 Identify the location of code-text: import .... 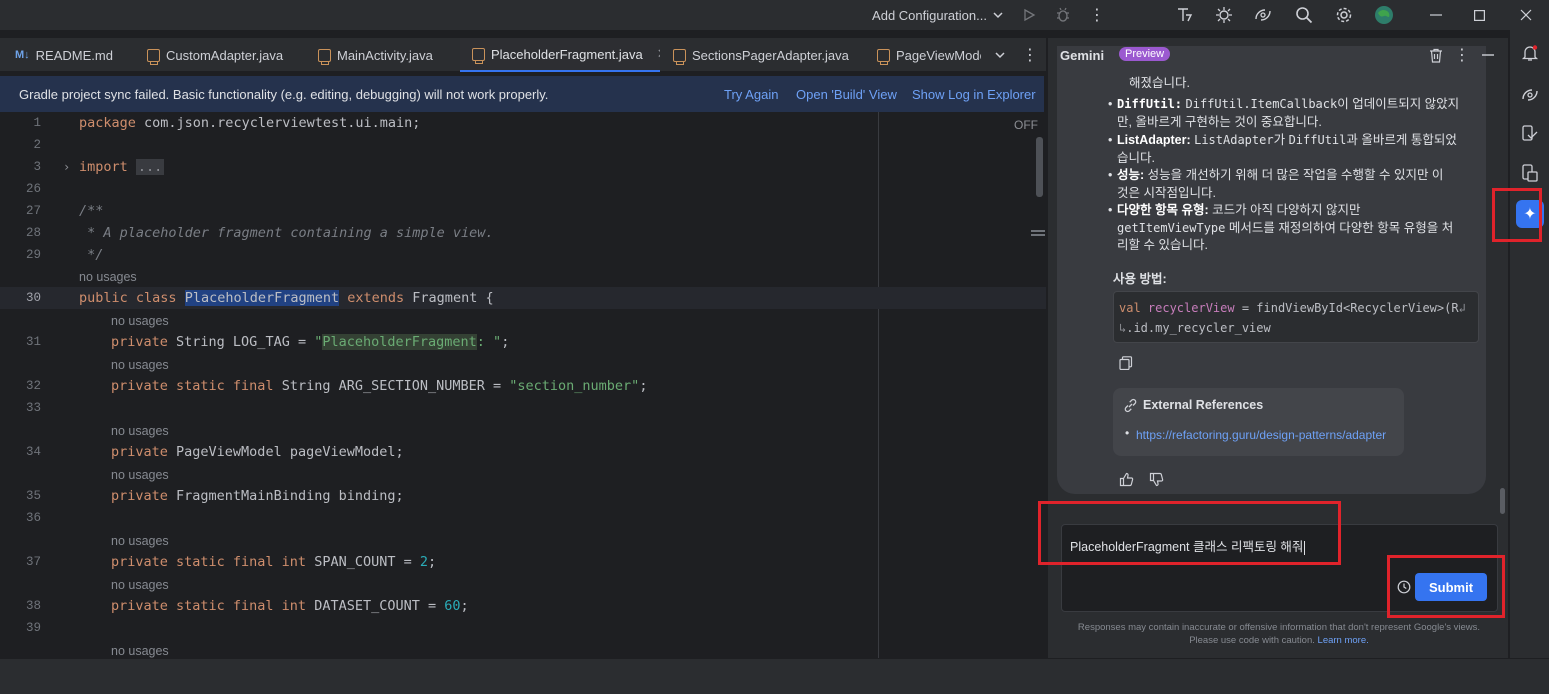
(122, 167).